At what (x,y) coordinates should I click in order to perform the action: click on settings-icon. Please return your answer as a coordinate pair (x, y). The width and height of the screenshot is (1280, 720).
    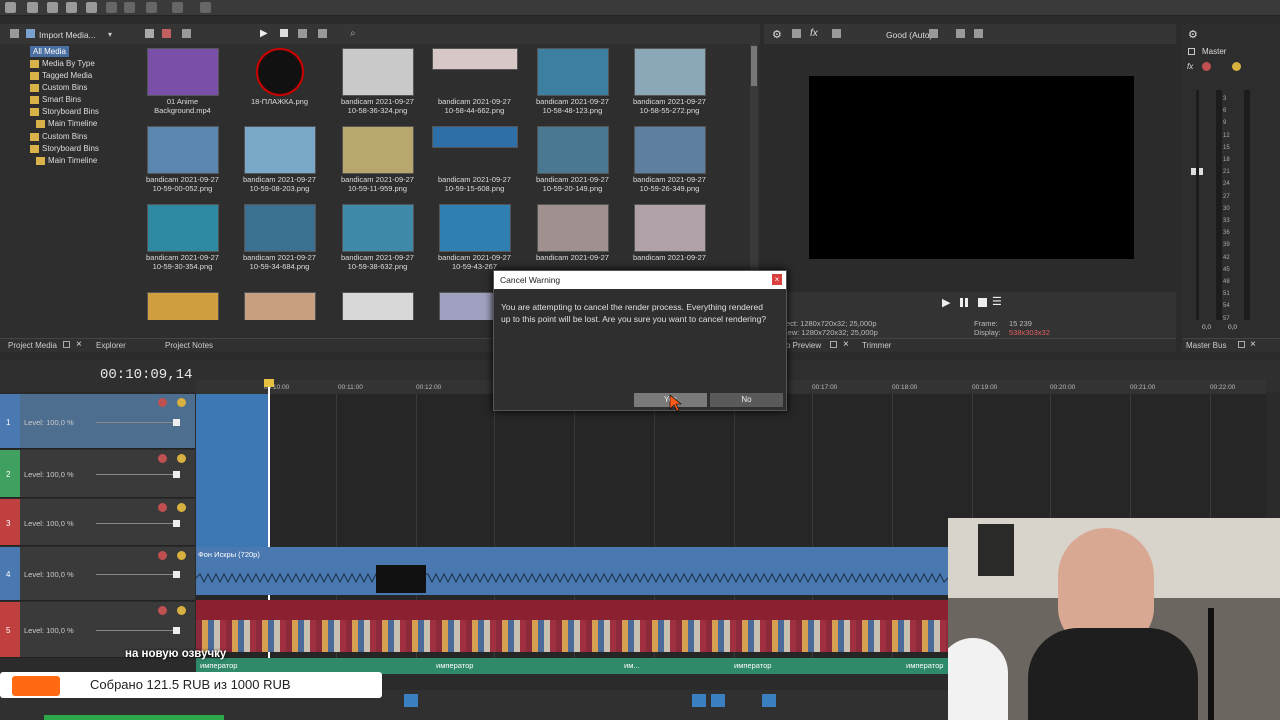
    Looking at the image, I should click on (91, 7).